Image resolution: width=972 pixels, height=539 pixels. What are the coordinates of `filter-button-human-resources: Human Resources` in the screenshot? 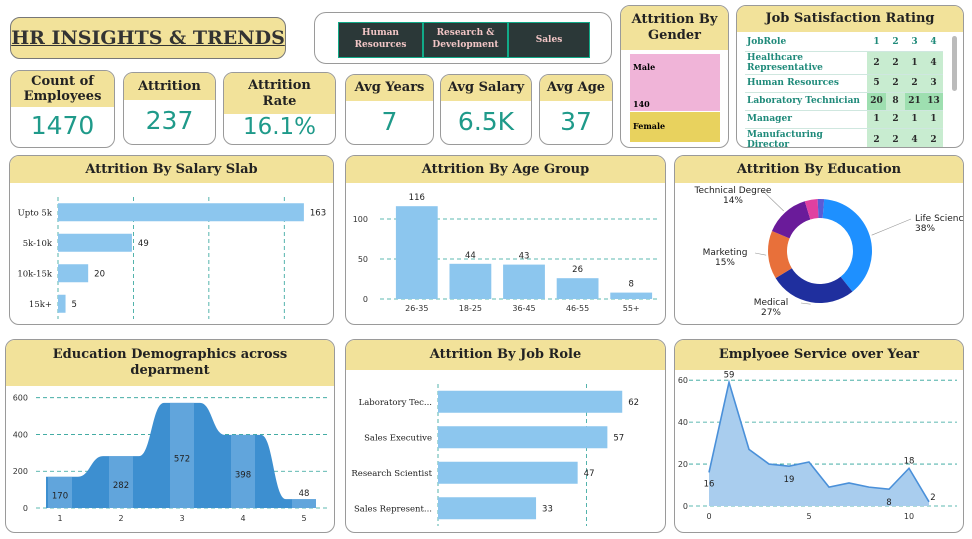 It's located at (380, 40).